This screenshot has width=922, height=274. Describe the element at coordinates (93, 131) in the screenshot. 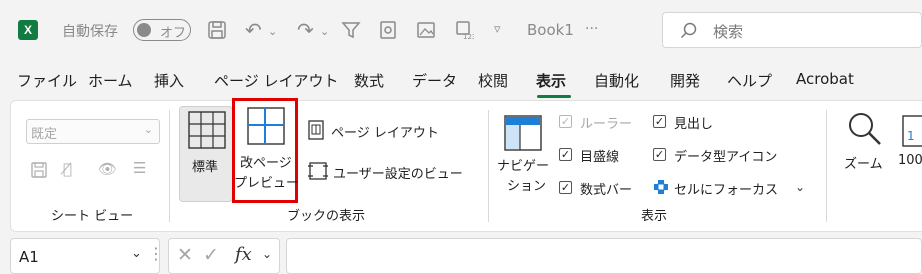

I see `sheet-view-dropdown: 既定 ⌄` at that location.